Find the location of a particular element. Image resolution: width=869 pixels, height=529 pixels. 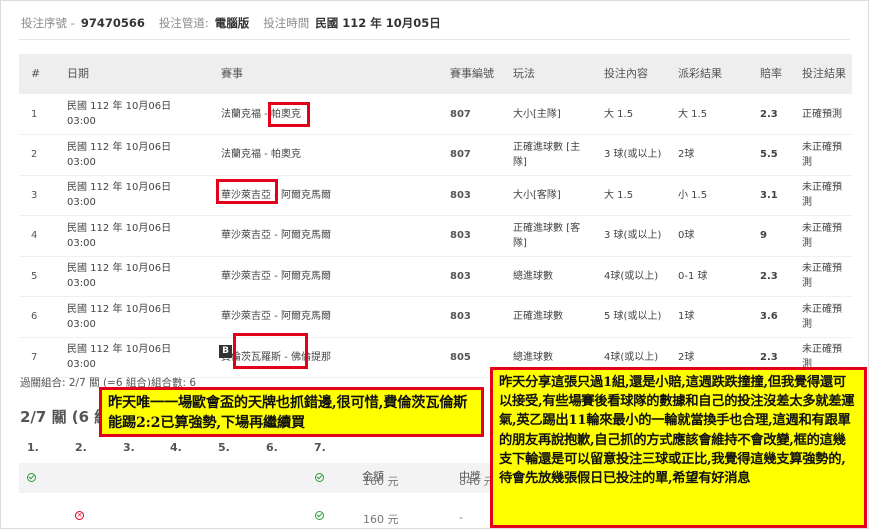

highlight-box-row3 is located at coordinates (247, 191).